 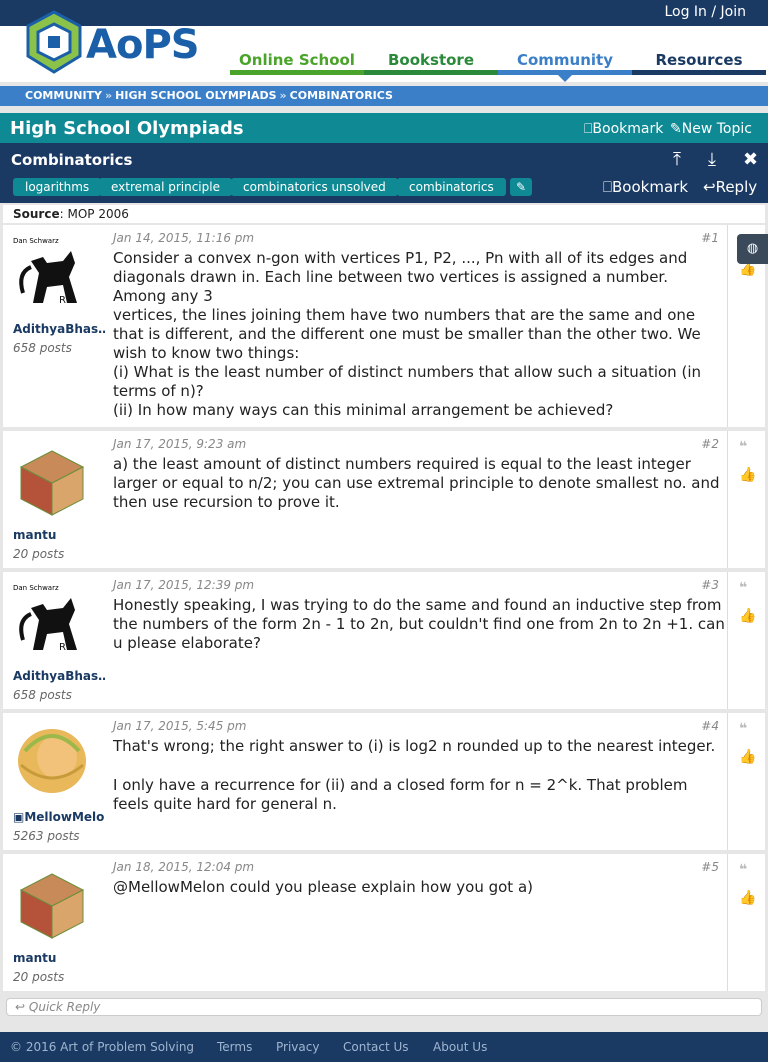 What do you see at coordinates (184, 867) in the screenshot?
I see `post-date: Jan 18, 2015, 12:04 pm` at bounding box center [184, 867].